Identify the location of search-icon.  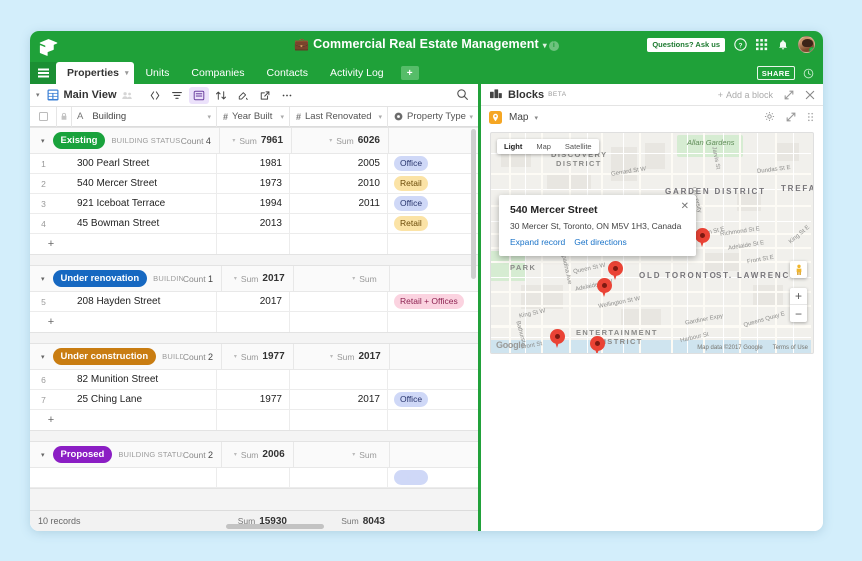
(462, 97).